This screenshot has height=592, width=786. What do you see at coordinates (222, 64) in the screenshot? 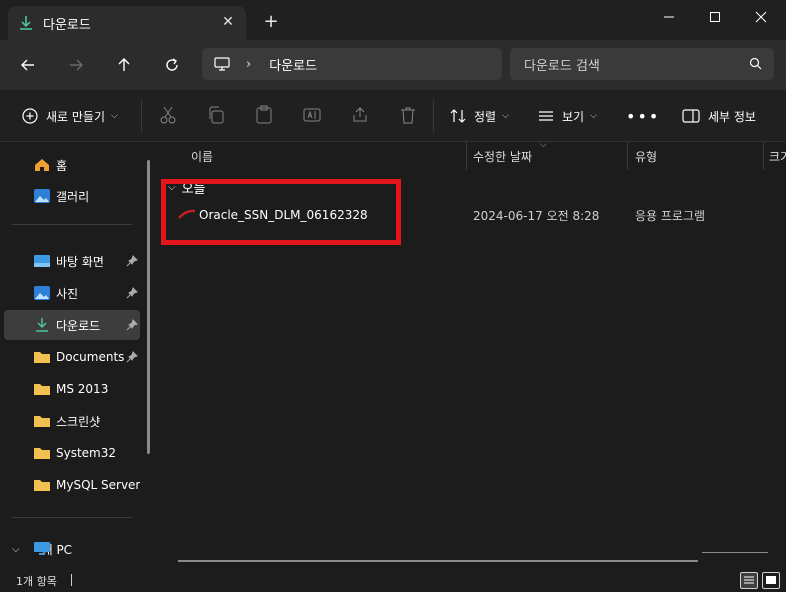
I see `computer-icon` at bounding box center [222, 64].